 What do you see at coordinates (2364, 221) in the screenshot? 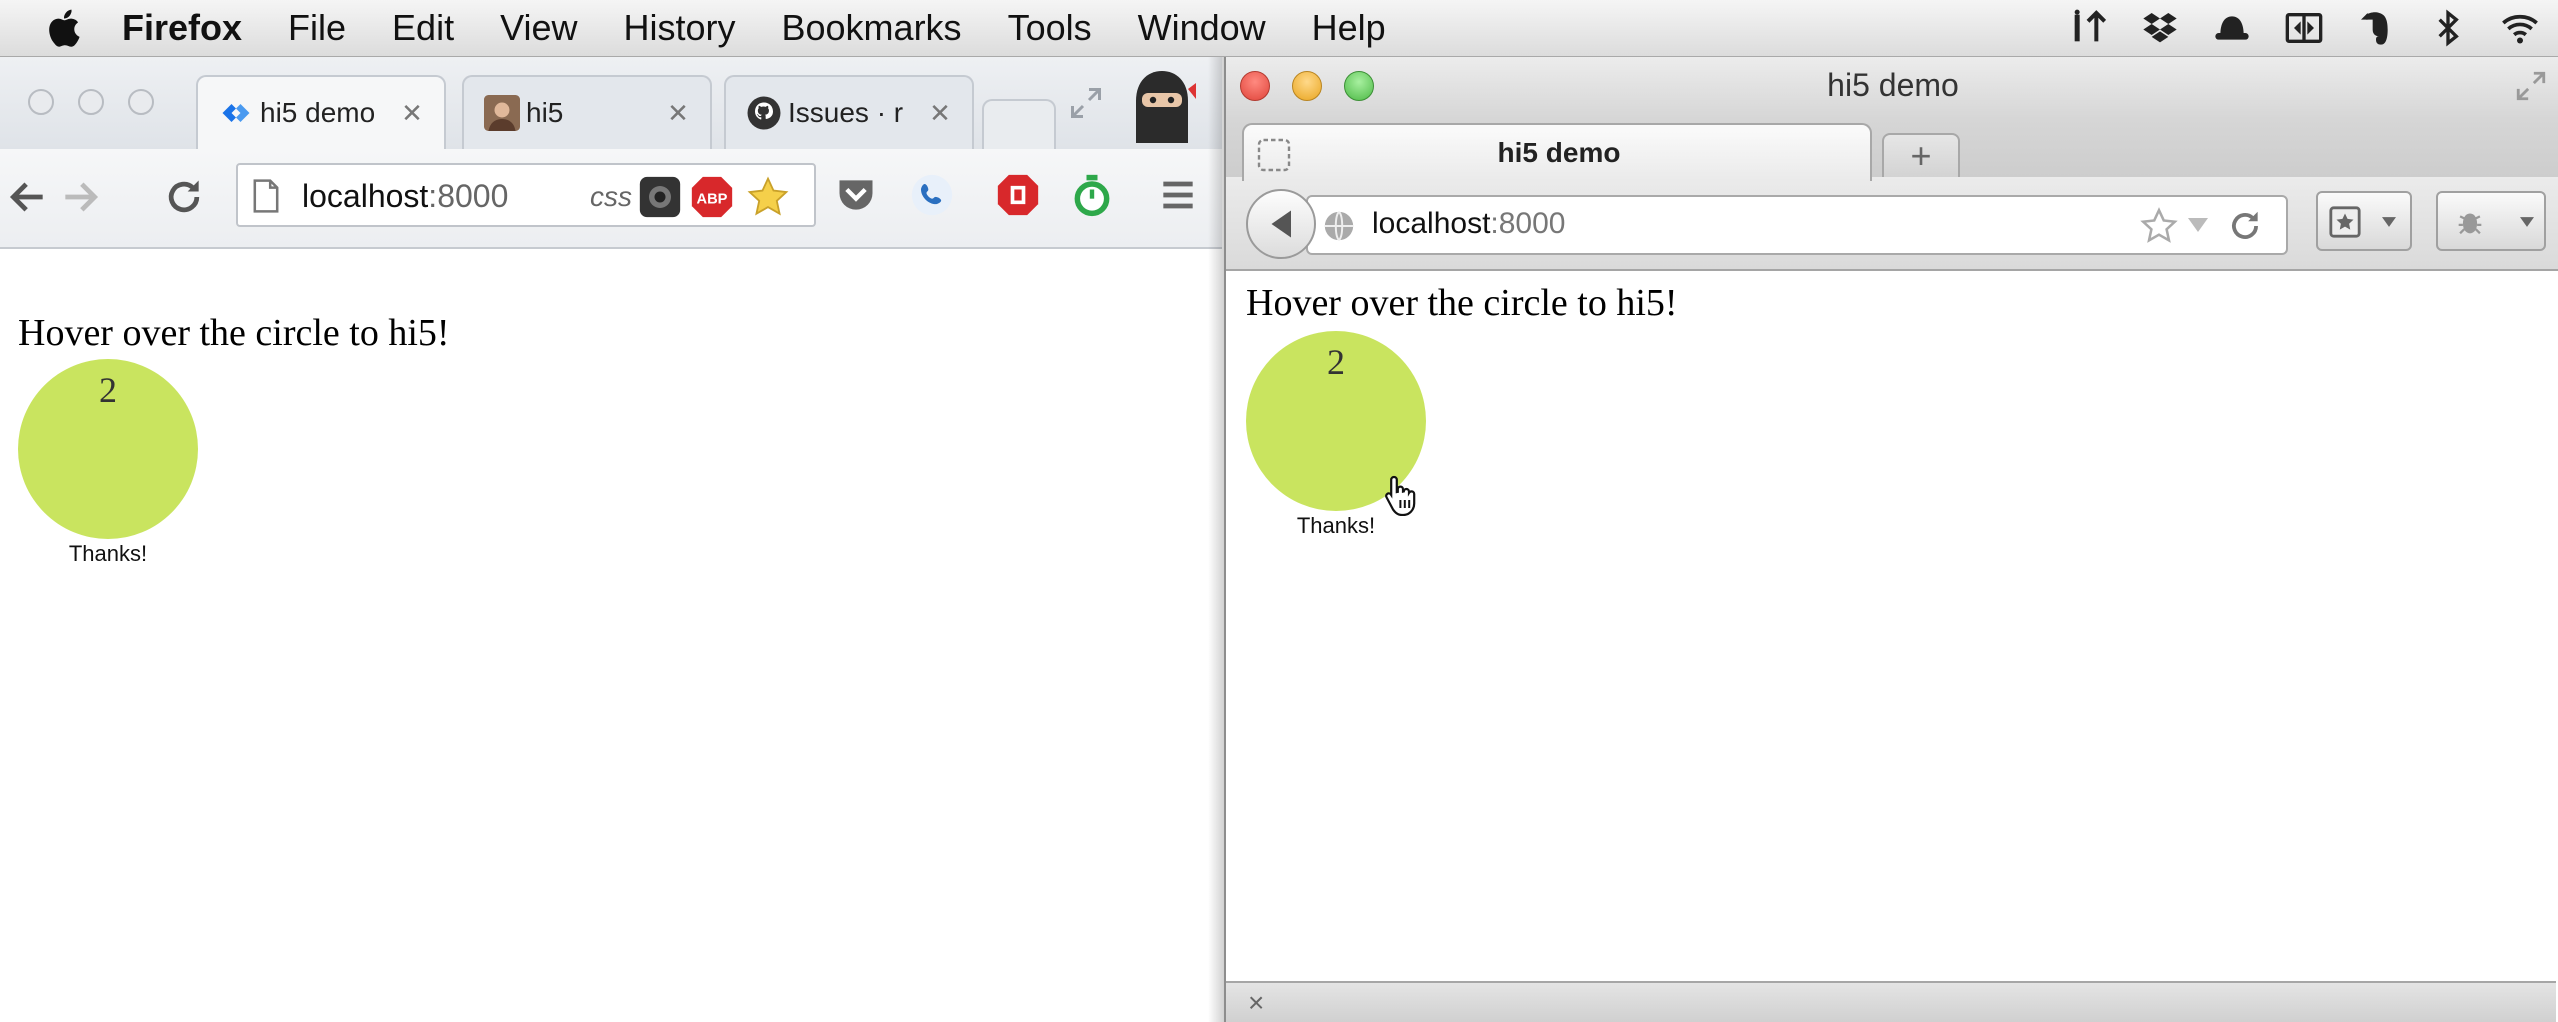
I see `bookmarks-menu-button` at bounding box center [2364, 221].